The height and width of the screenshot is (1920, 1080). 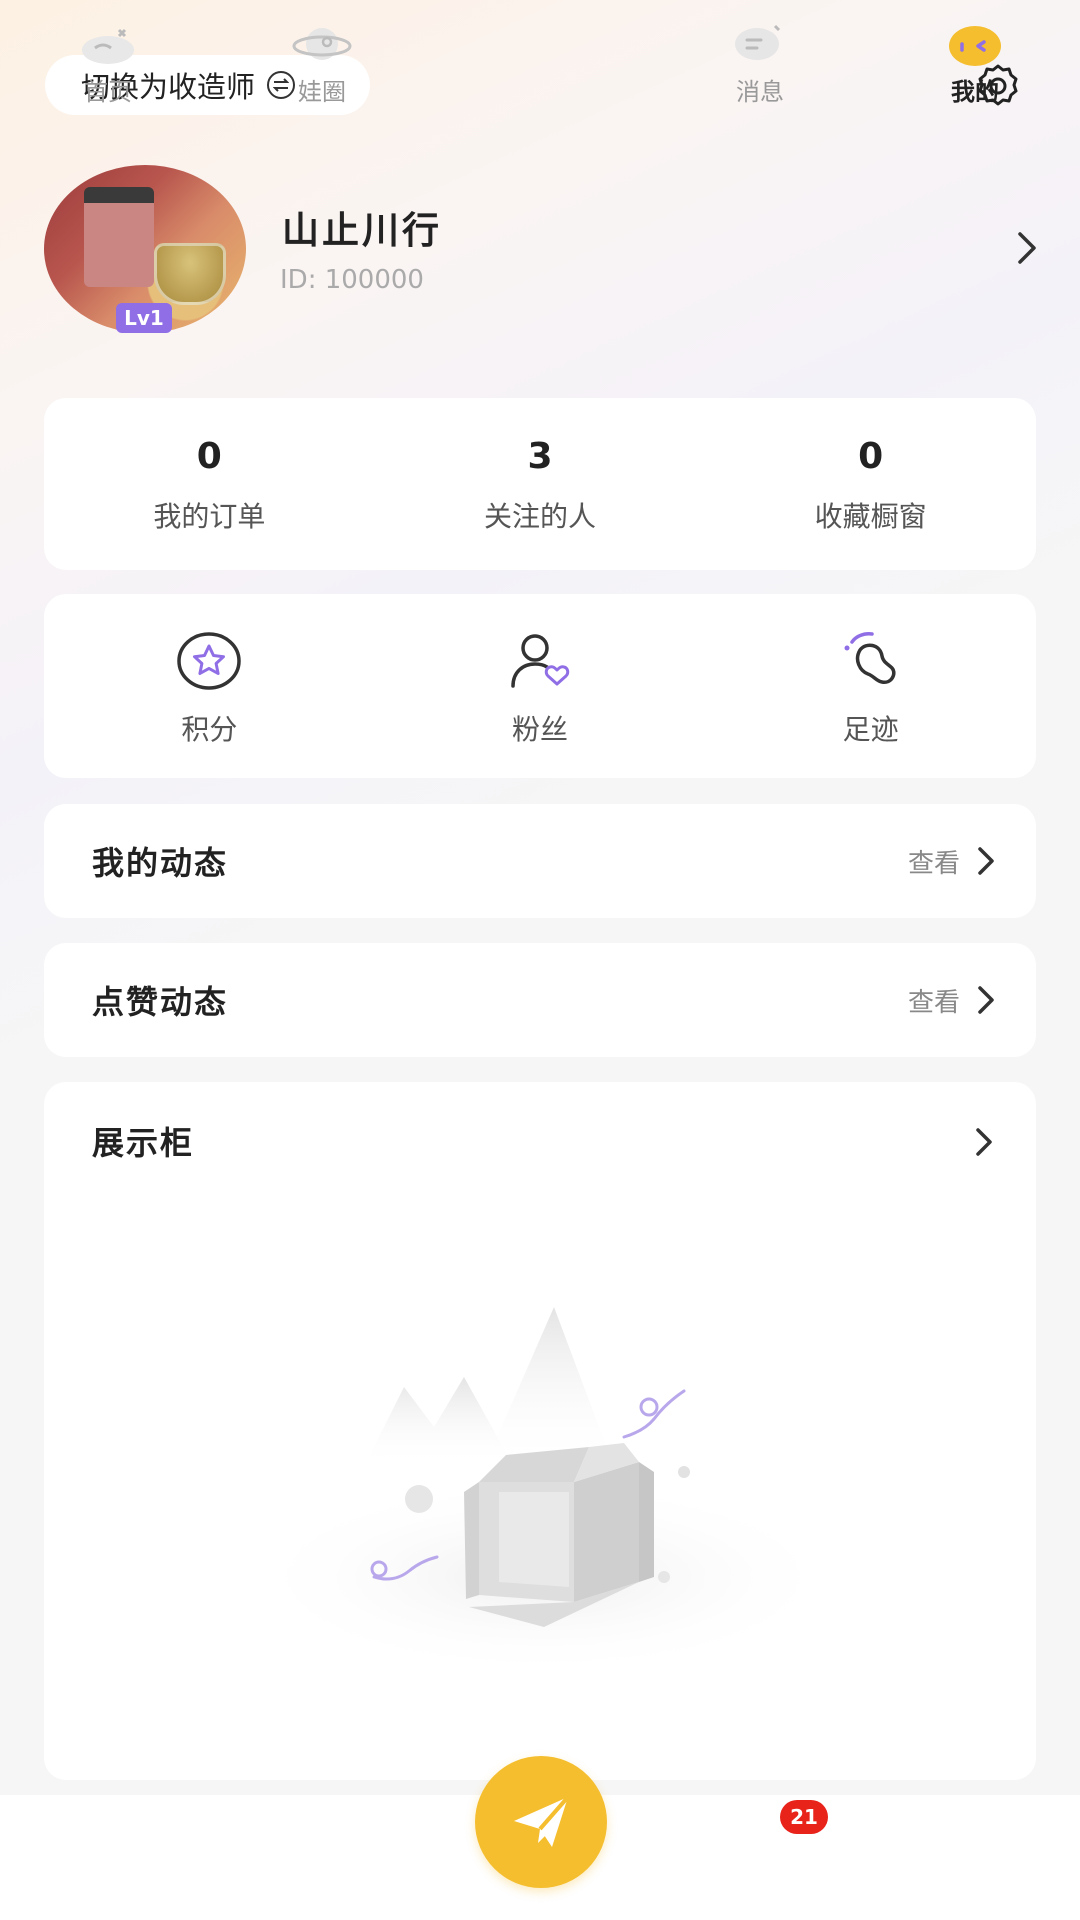 I want to click on showcase-title: 展示柜, so click(x=143, y=1143).